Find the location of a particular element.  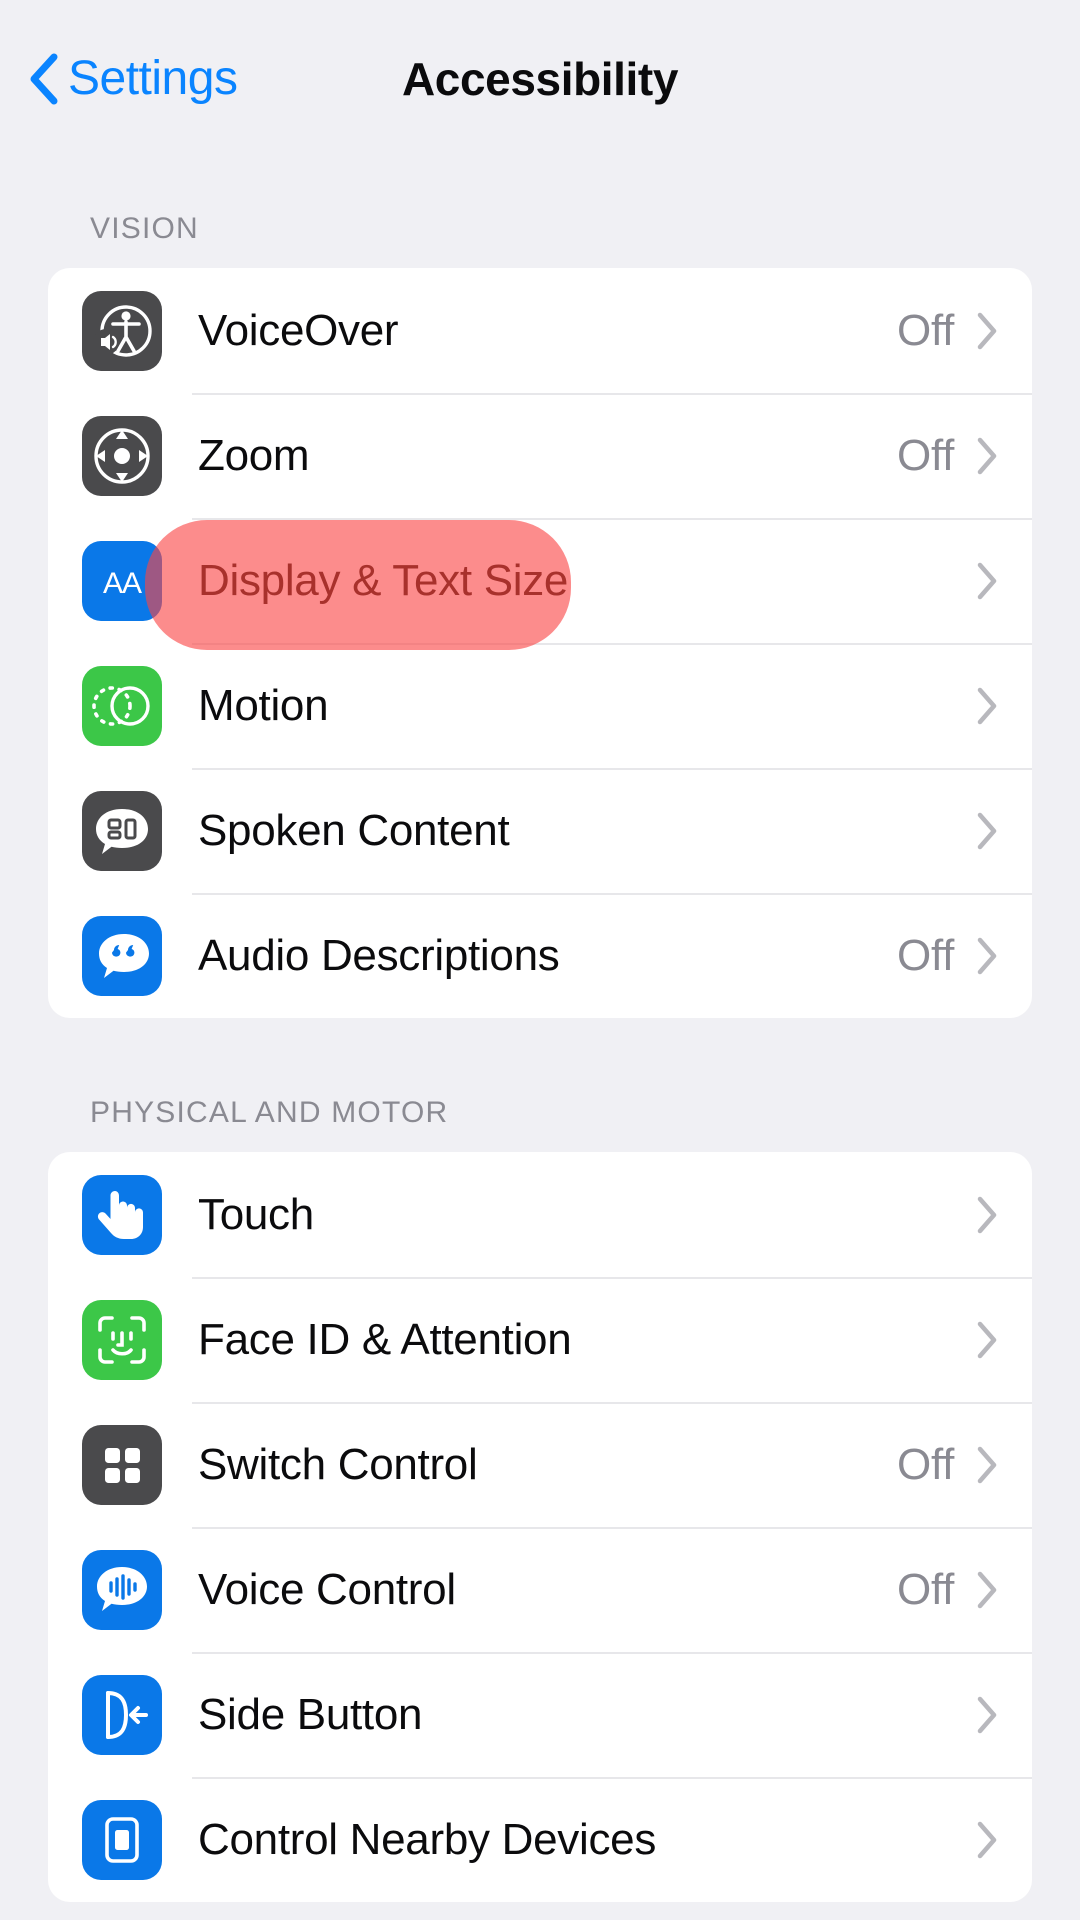

back-button: Settings is located at coordinates (133, 75).